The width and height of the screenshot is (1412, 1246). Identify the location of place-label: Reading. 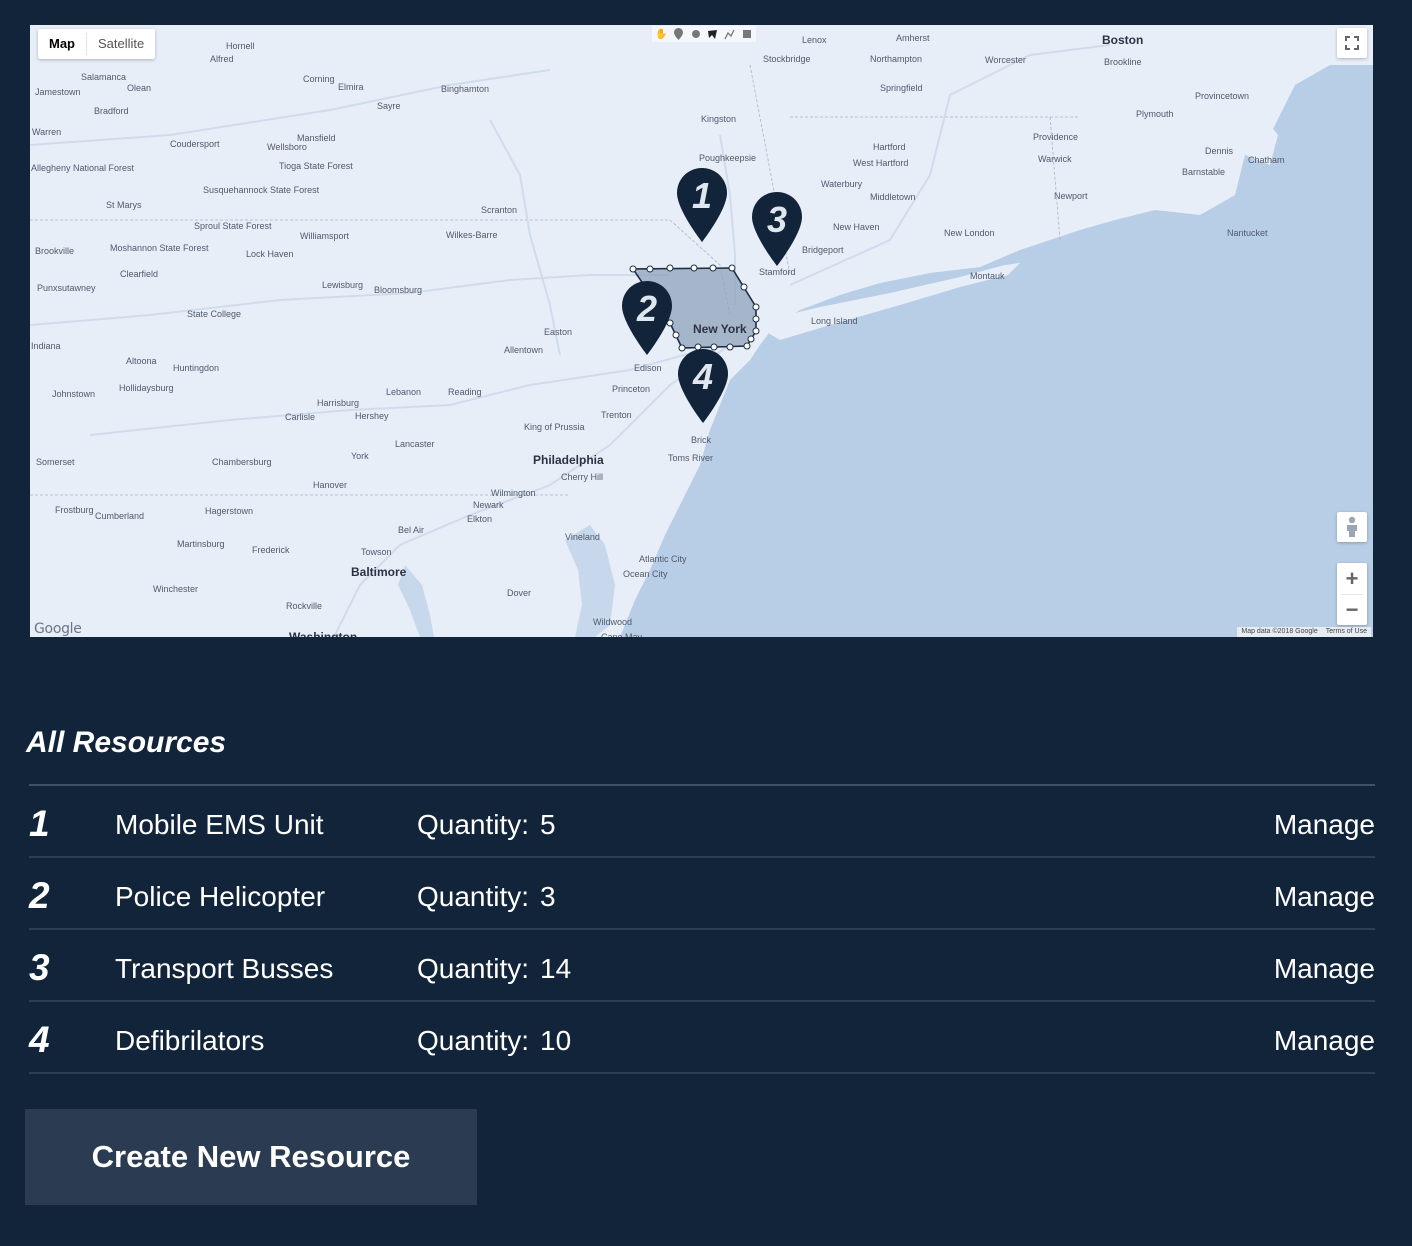
(465, 392).